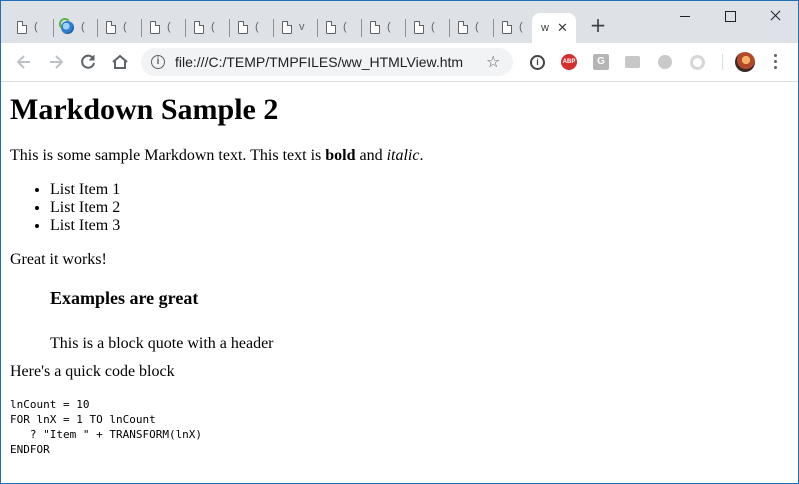 The height and width of the screenshot is (484, 799). I want to click on tab-9: (, so click(376, 27).